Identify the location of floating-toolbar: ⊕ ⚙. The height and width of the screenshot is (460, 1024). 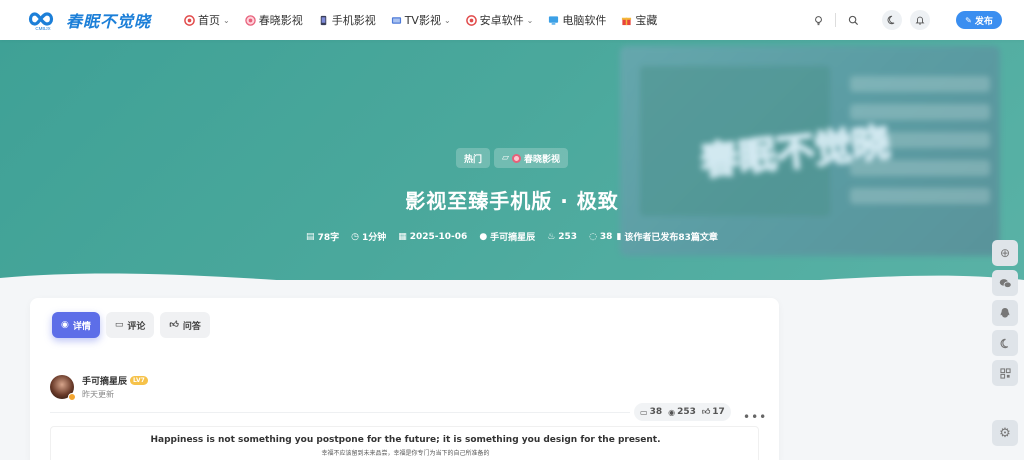
(1005, 343).